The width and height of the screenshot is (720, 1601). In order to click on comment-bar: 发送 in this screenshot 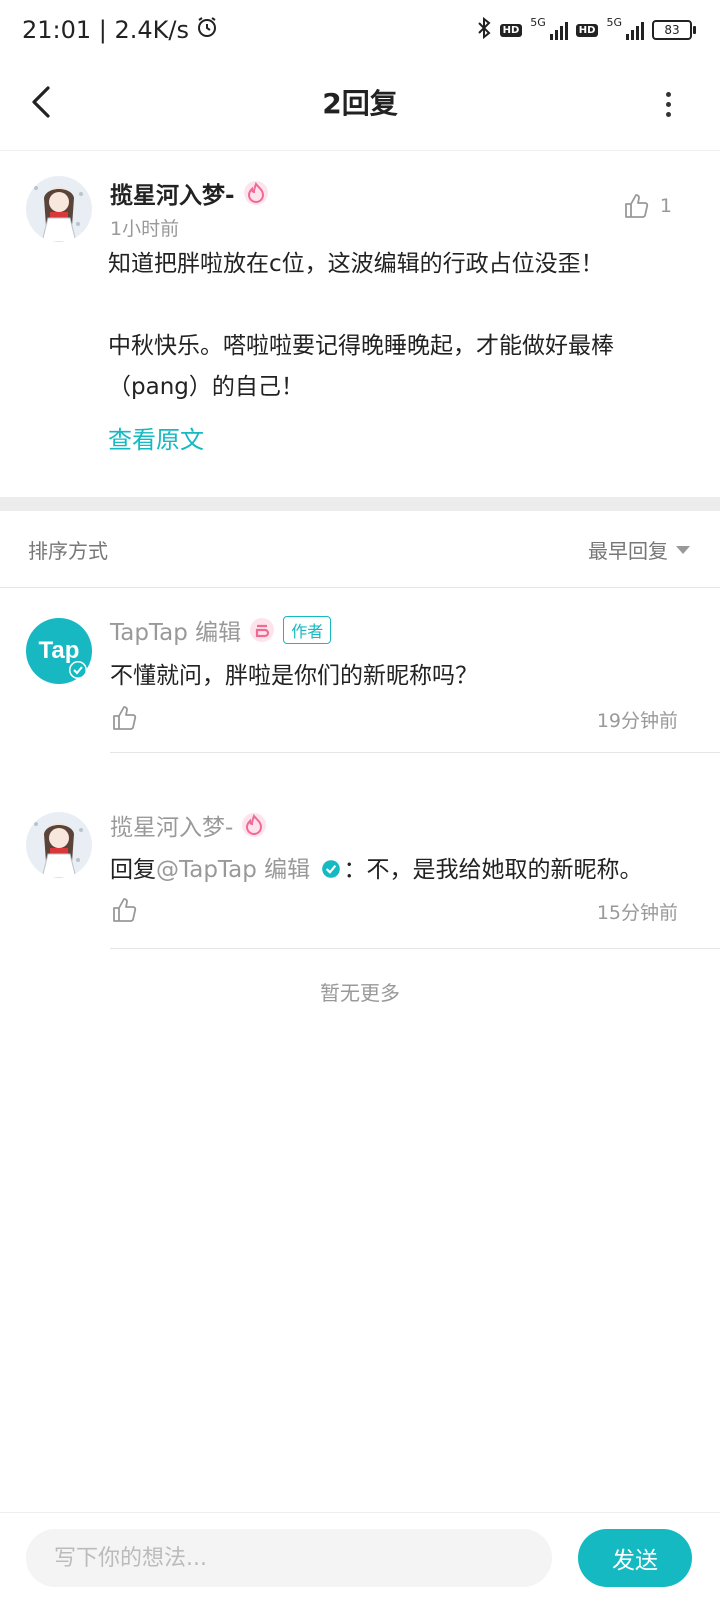, I will do `click(360, 1556)`.